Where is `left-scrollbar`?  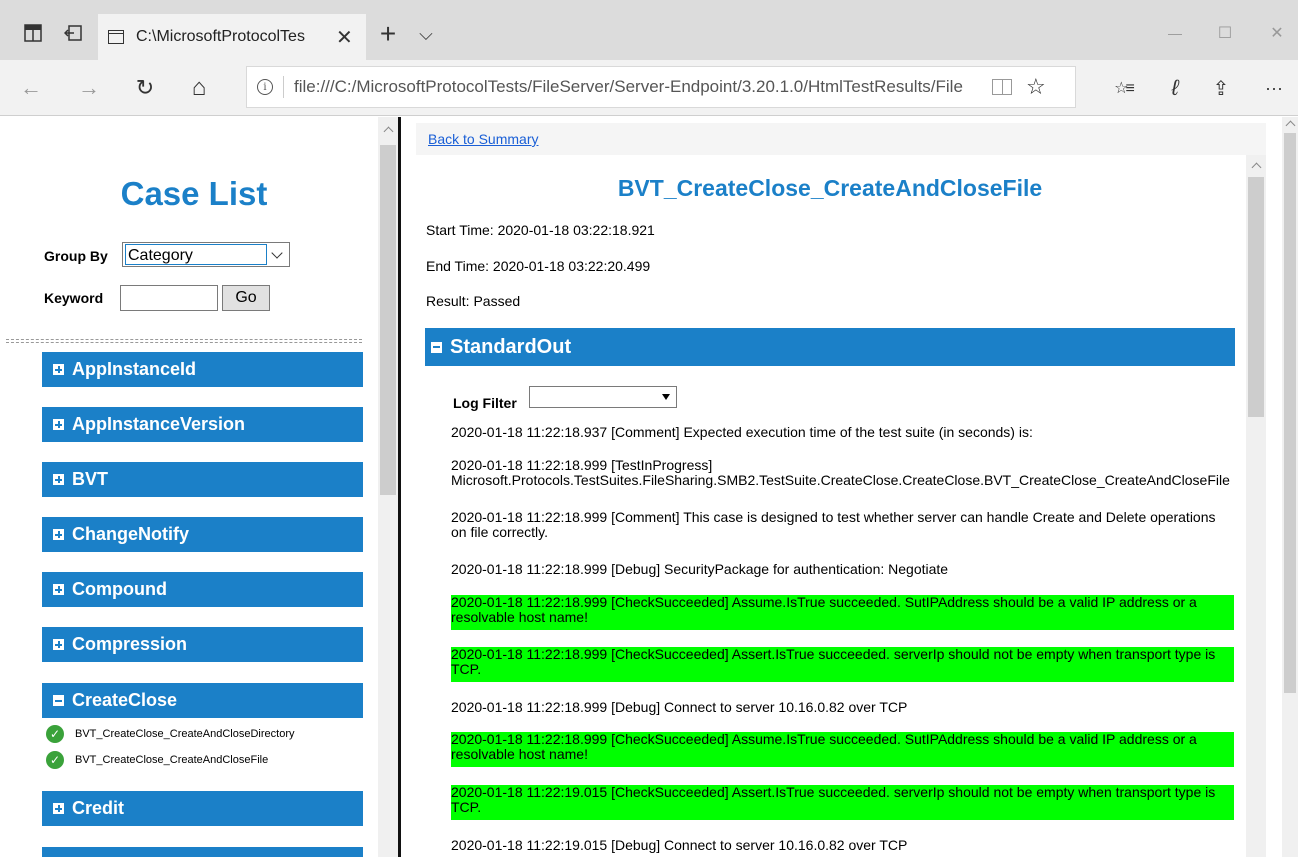 left-scrollbar is located at coordinates (388, 487).